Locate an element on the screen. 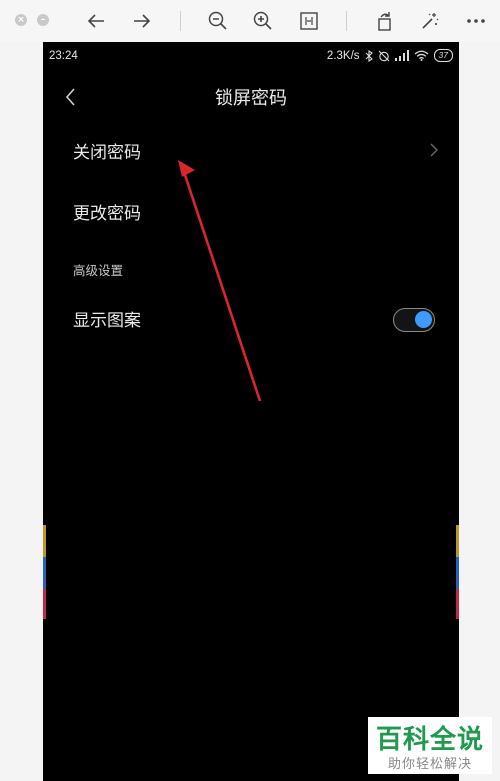  settings-item-label: 关闭密码 is located at coordinates (107, 153).